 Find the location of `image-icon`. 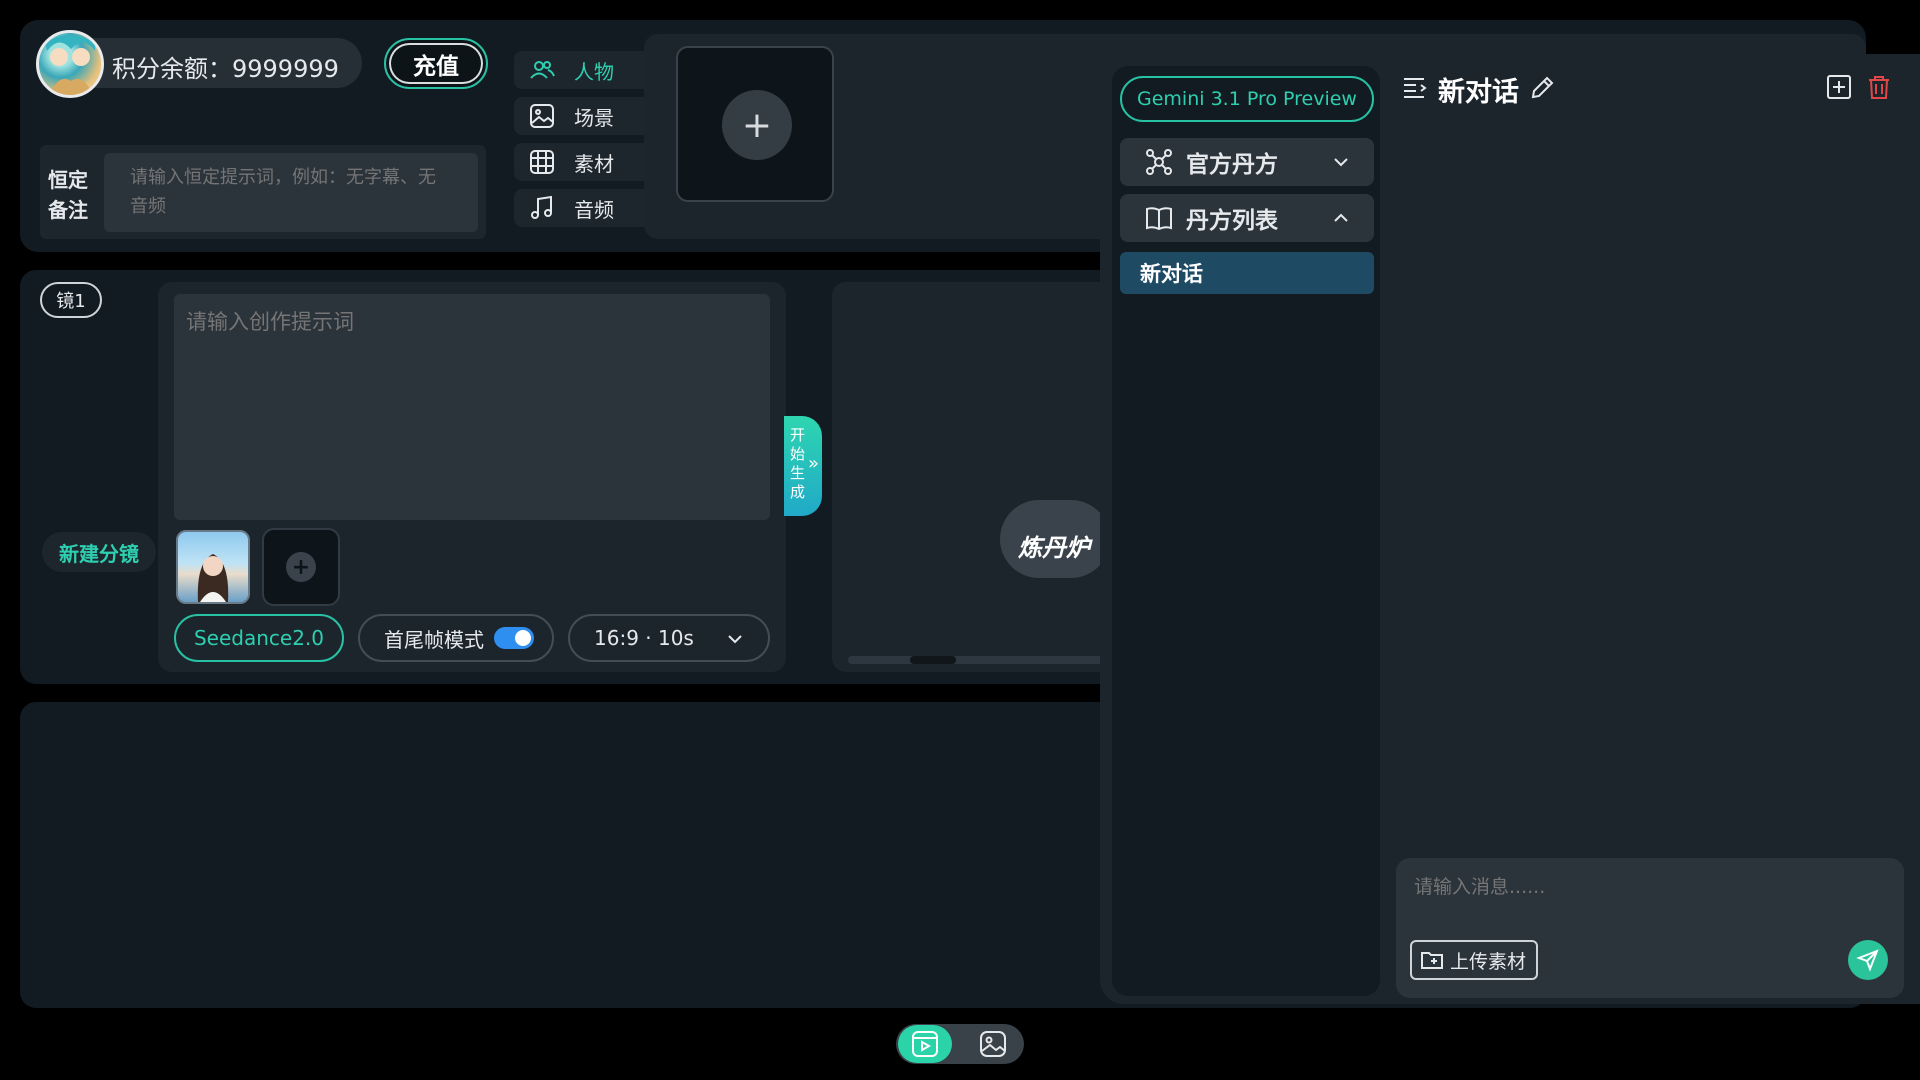

image-icon is located at coordinates (542, 116).